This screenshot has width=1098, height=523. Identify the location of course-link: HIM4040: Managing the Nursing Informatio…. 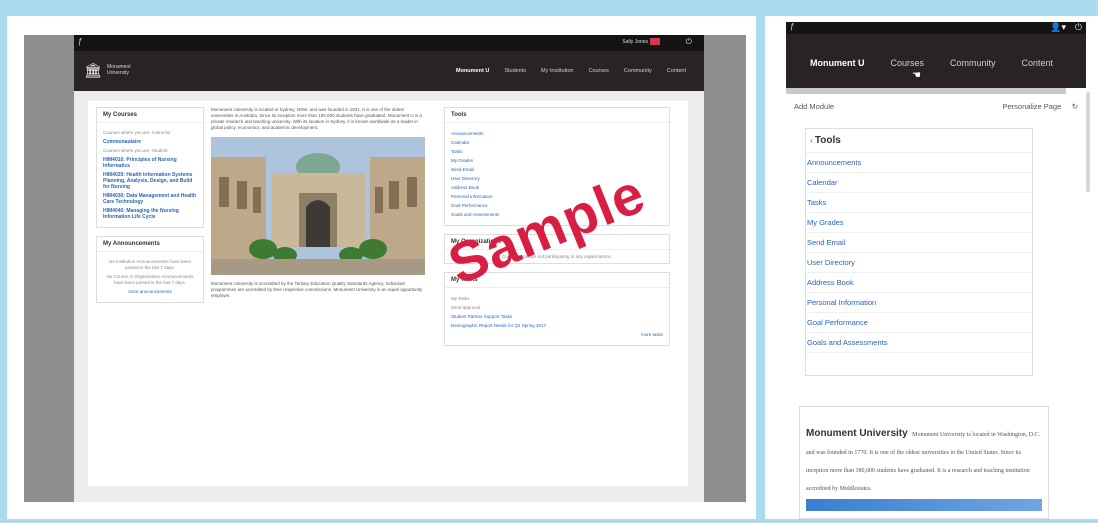
(150, 214).